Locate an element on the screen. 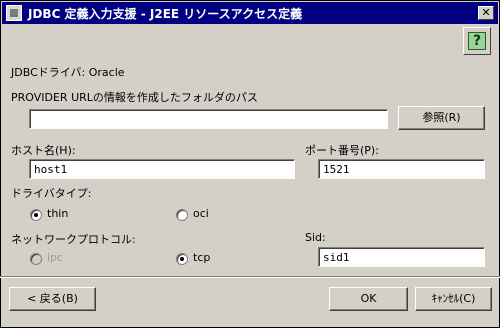 This screenshot has width=500, height=328. tcp-radio is located at coordinates (182, 259).